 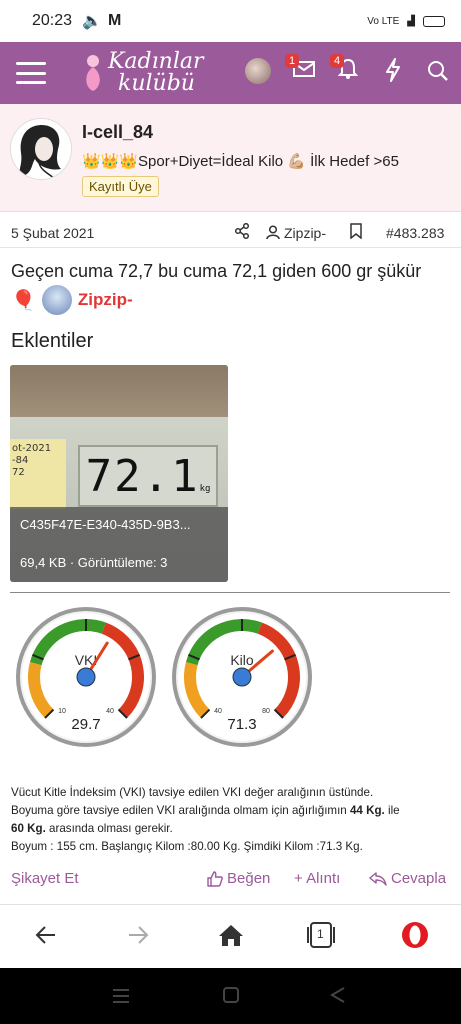 What do you see at coordinates (338, 997) in the screenshot?
I see `system-back-icon` at bounding box center [338, 997].